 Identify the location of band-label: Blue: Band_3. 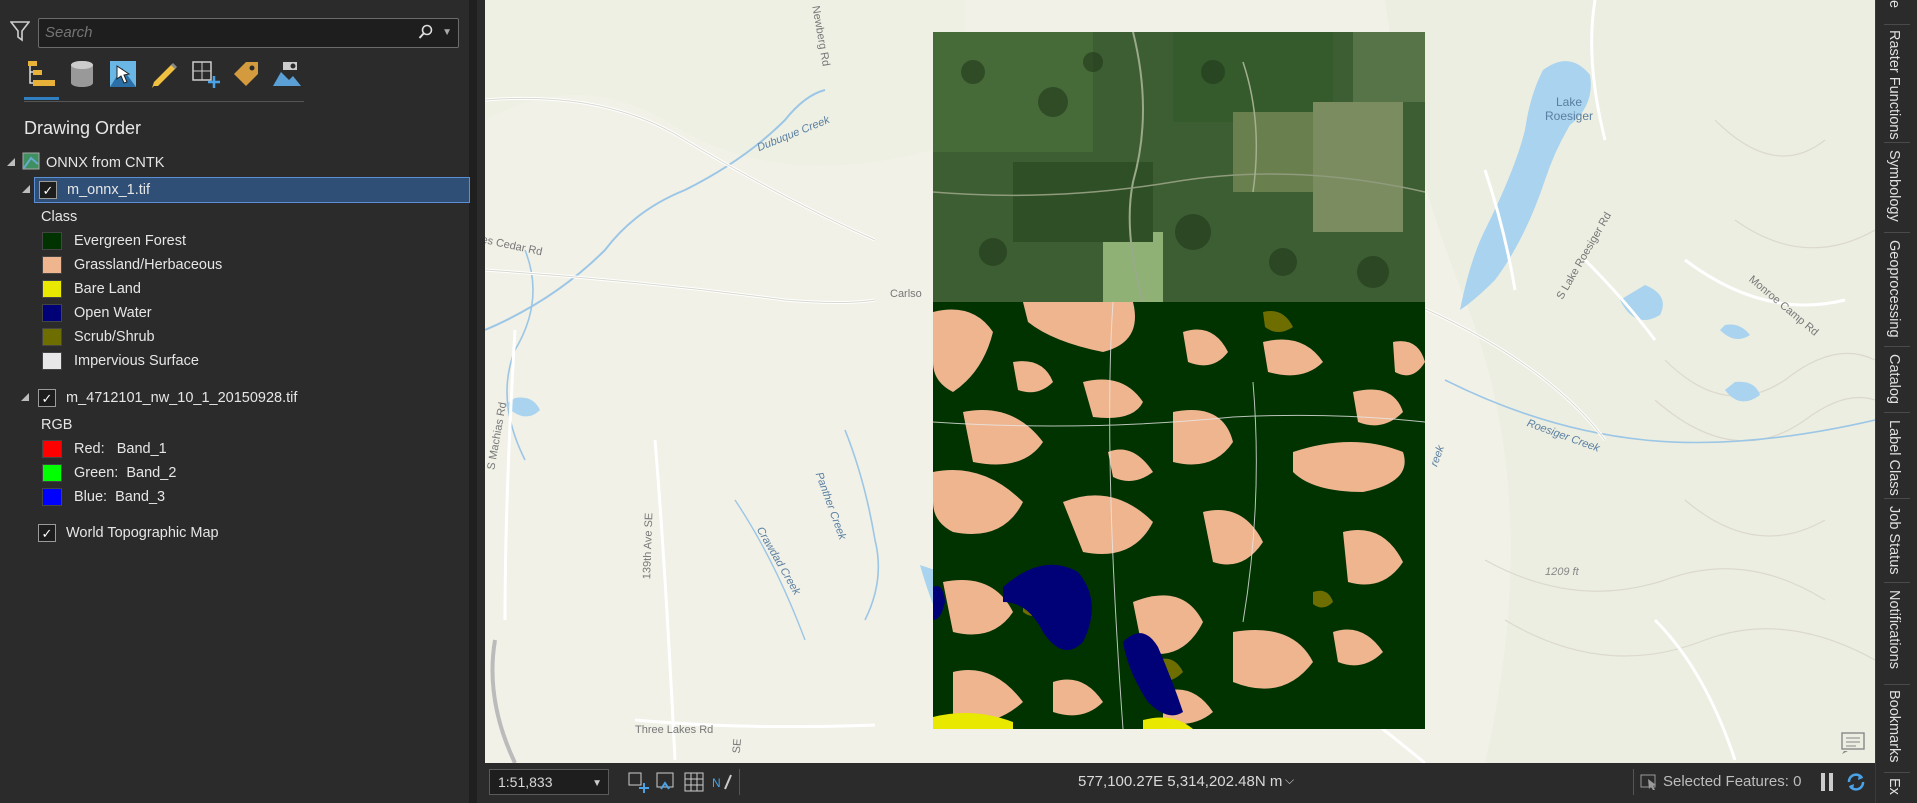
(120, 497).